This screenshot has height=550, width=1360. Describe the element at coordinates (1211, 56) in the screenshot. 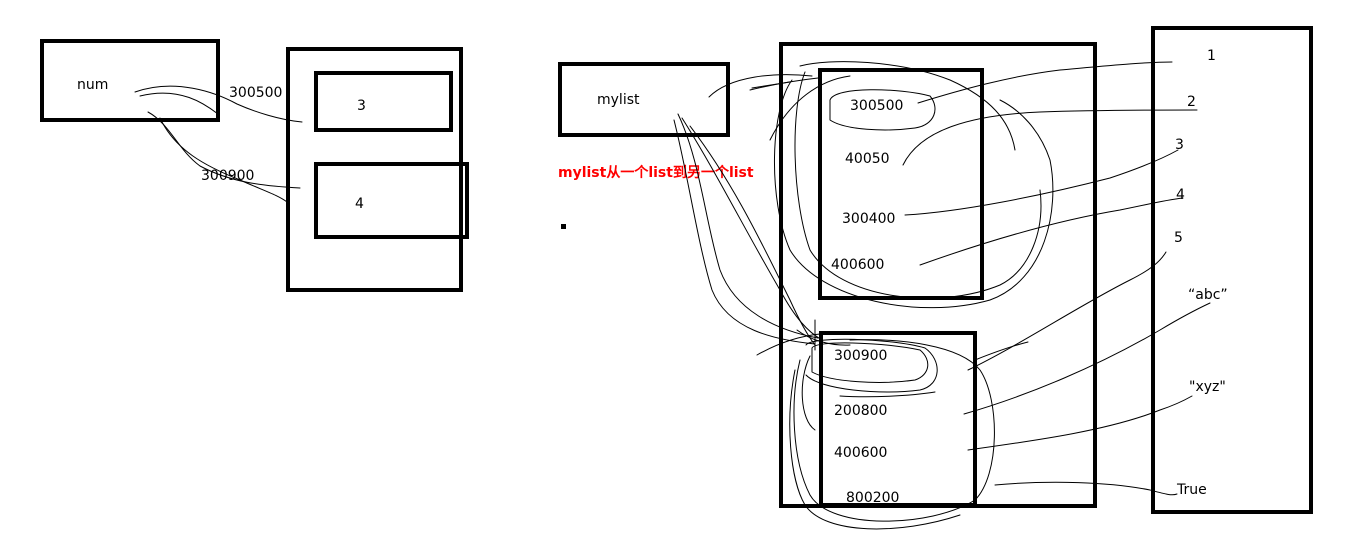

I see `object-1: 1` at that location.